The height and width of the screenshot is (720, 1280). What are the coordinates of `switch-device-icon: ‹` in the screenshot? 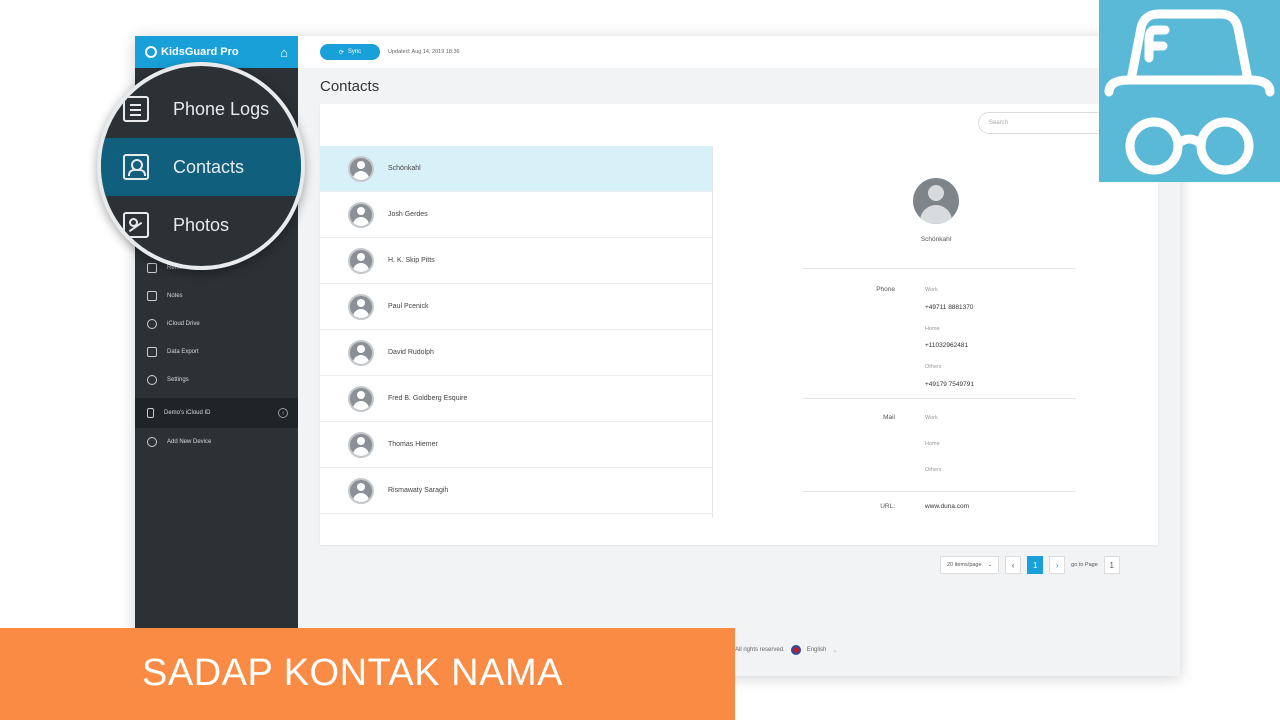 It's located at (283, 413).